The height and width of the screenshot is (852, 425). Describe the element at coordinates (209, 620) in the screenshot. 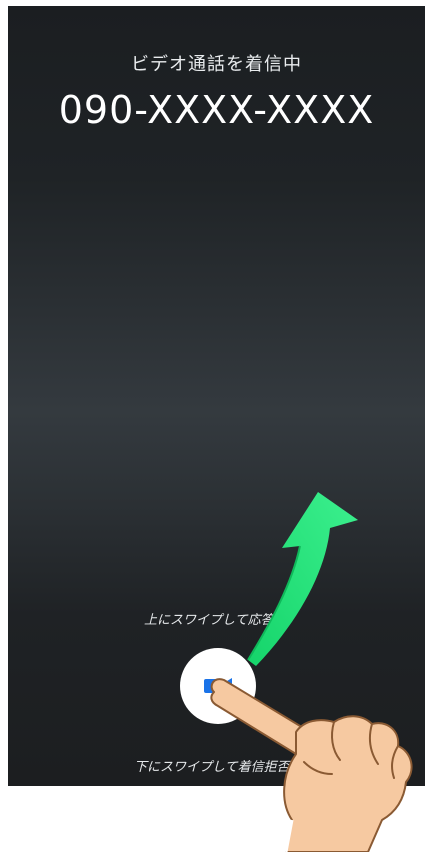

I see `swipe-up-hint: 上にスワイプして応答` at that location.